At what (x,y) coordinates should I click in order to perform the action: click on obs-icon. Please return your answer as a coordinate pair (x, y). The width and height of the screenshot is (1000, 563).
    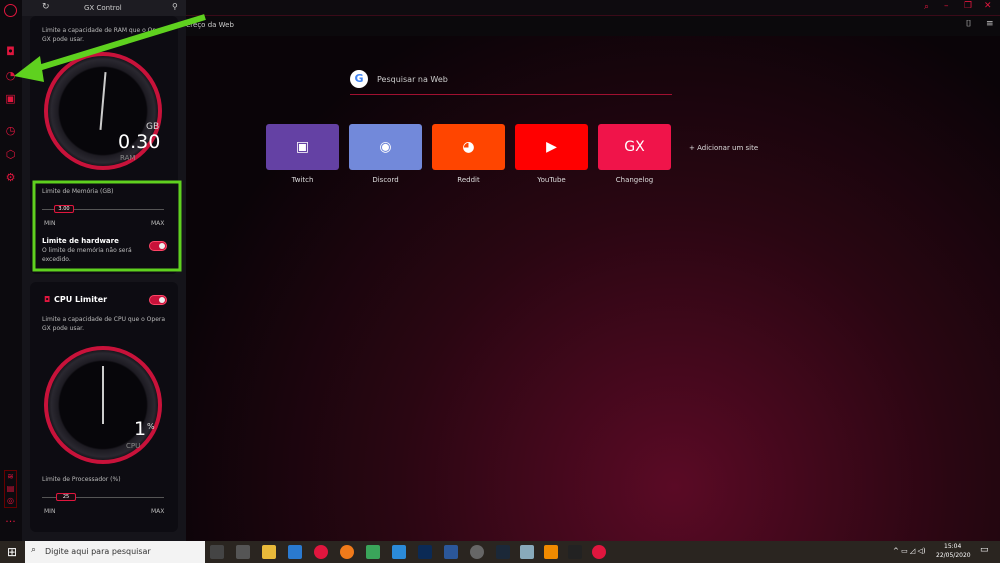
    Looking at the image, I should click on (477, 552).